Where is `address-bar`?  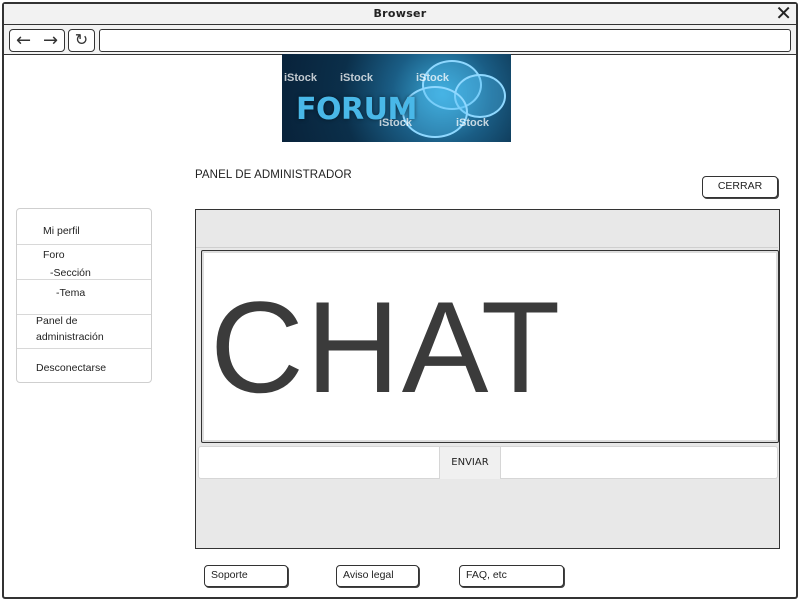 address-bar is located at coordinates (445, 40).